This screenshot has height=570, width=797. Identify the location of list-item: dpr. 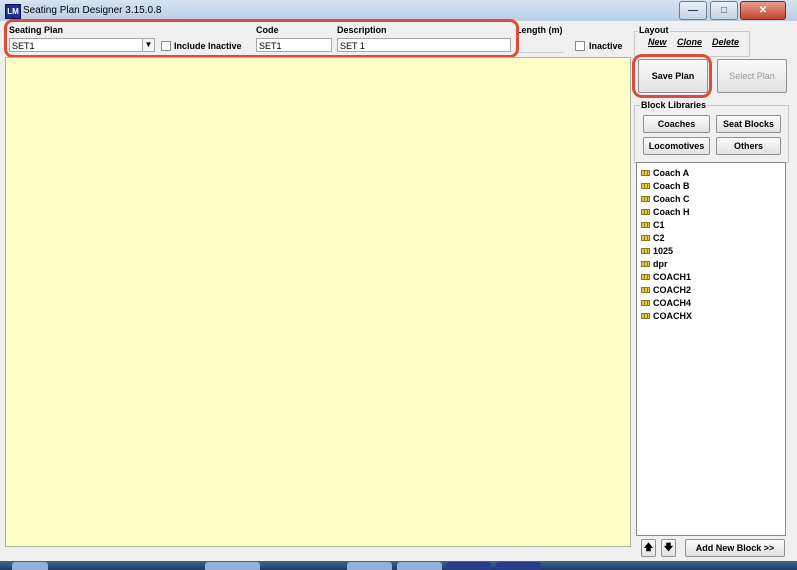
(711, 263).